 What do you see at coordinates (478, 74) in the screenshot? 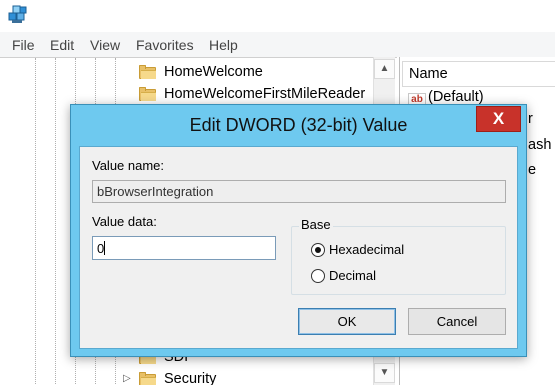
I see `column-header-name: Name` at bounding box center [478, 74].